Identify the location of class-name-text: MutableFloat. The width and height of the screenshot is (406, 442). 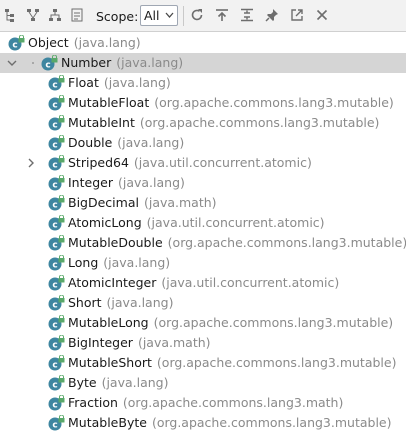
(109, 102).